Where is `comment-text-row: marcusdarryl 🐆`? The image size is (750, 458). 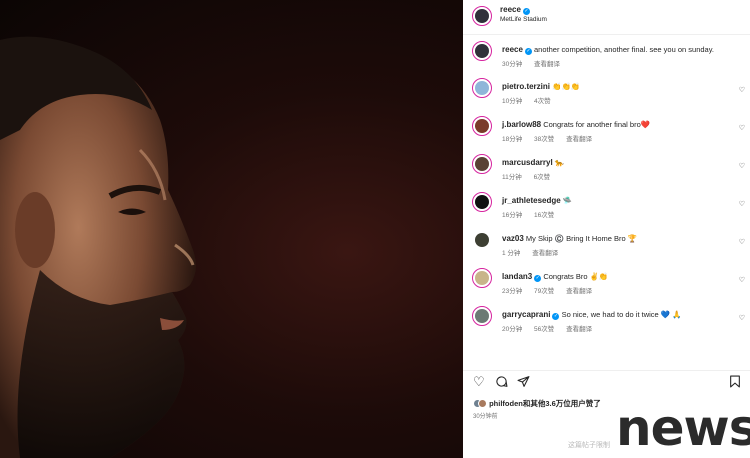
comment-text-row: marcusdarryl 🐆 is located at coordinates (533, 162).